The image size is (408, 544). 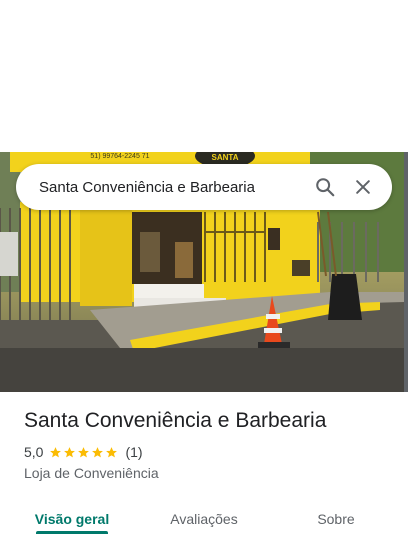 What do you see at coordinates (175, 420) in the screenshot?
I see `place-title: Santa Conveniência e Barbearia` at bounding box center [175, 420].